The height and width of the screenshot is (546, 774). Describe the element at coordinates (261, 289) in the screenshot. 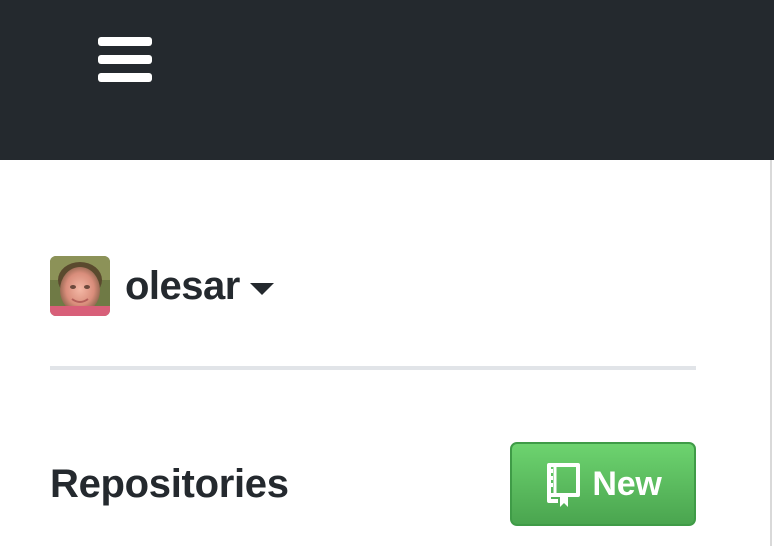

I see `caret-down-icon` at that location.